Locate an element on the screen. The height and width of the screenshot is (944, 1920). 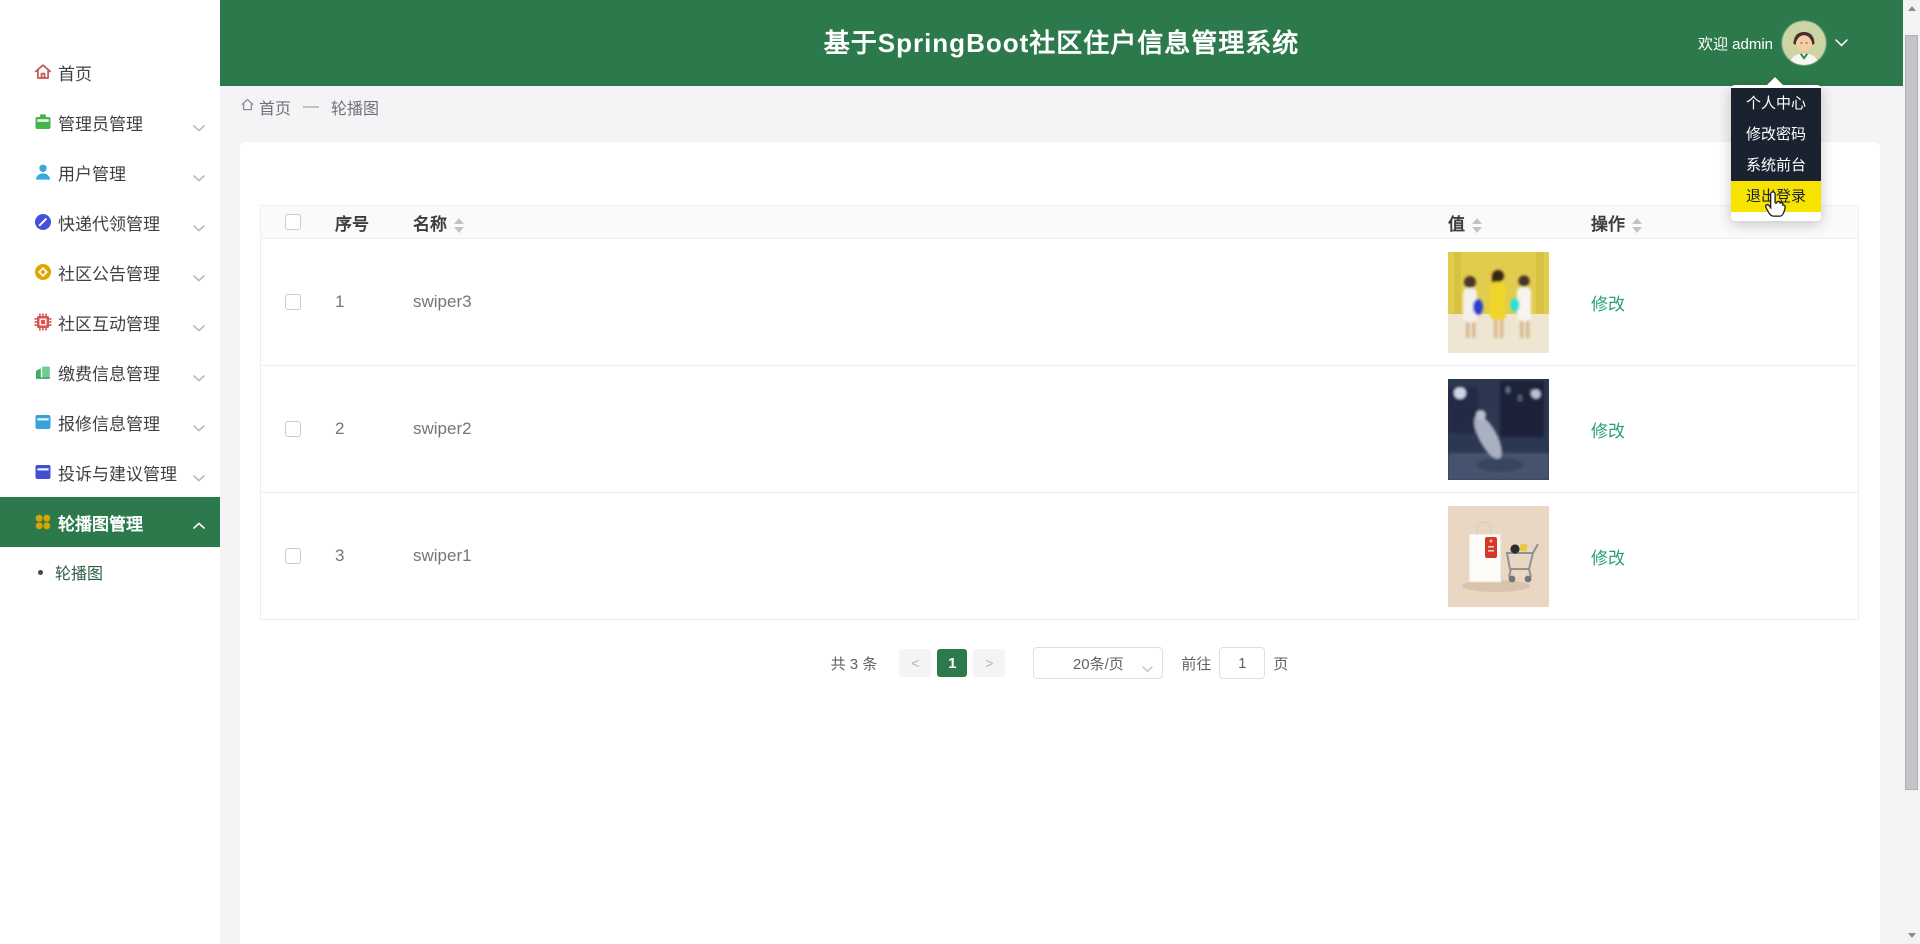
sidebar-subitem-label: 轮播图 is located at coordinates (79, 574).